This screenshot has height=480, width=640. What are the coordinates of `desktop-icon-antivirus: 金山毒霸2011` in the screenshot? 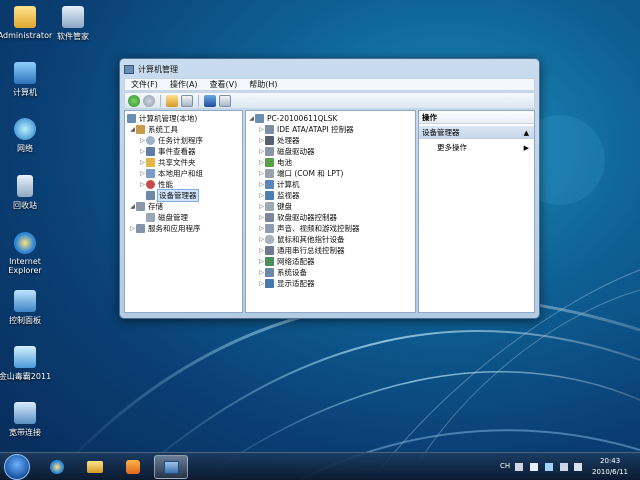 It's located at (27, 364).